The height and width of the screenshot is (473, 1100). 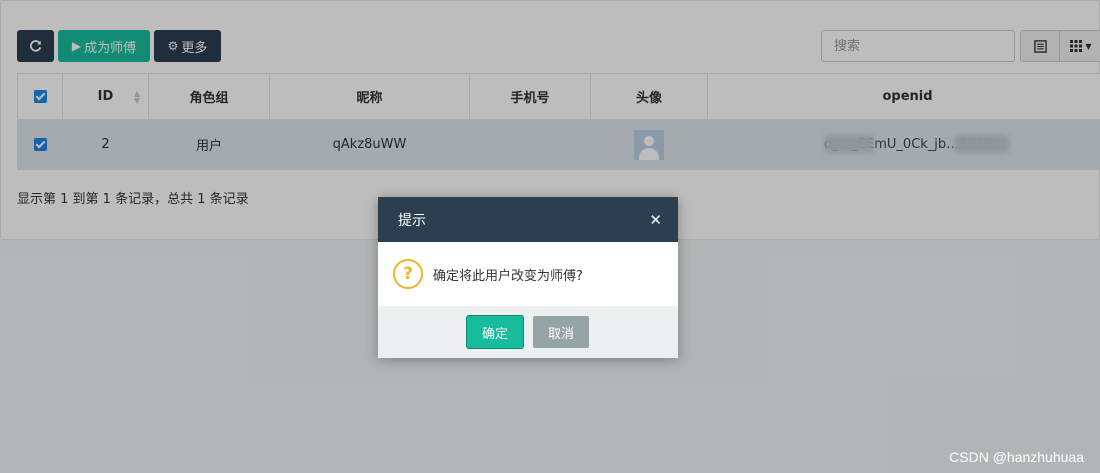 I want to click on dialog-message: 确定将此用户改变为师傅?, so click(x=508, y=276).